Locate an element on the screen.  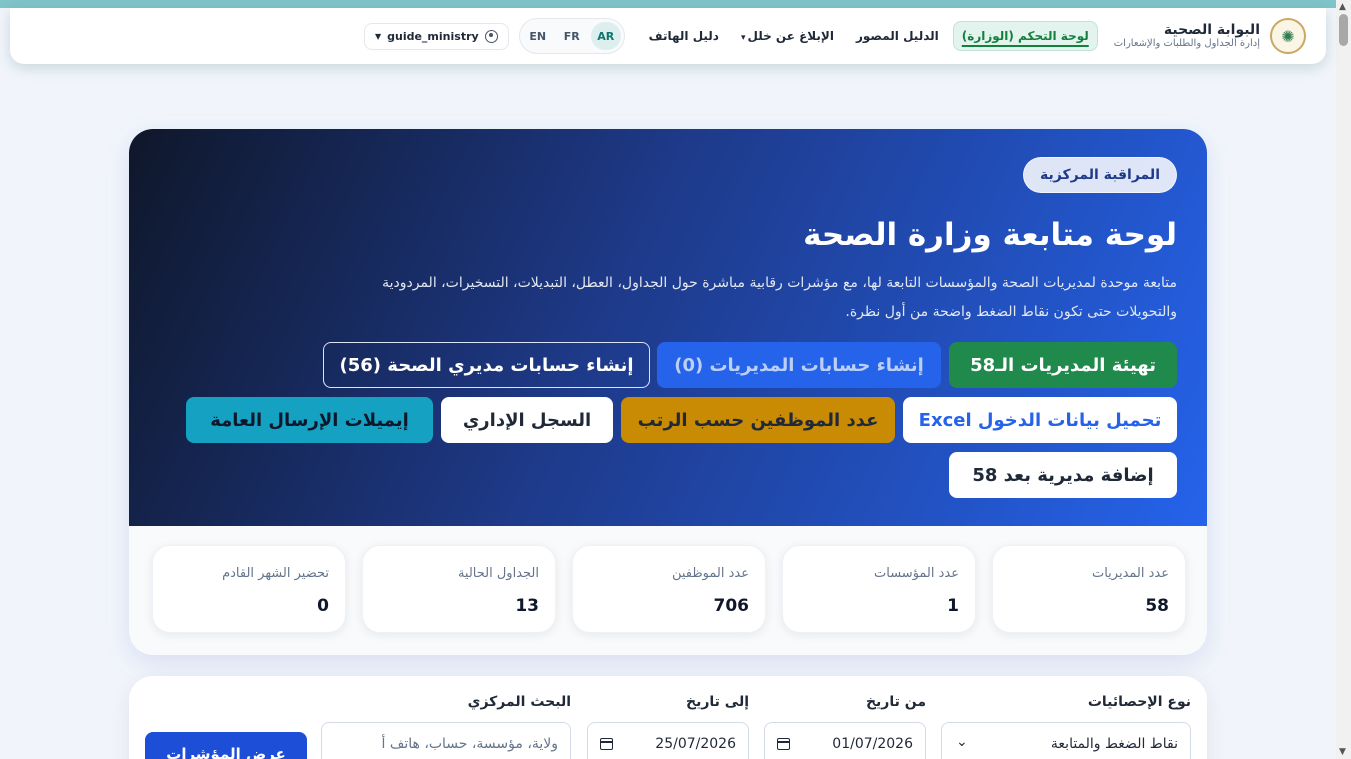
create-director-accounts-button: إنشاء حسابات مديري الصحة (56) is located at coordinates (486, 365).